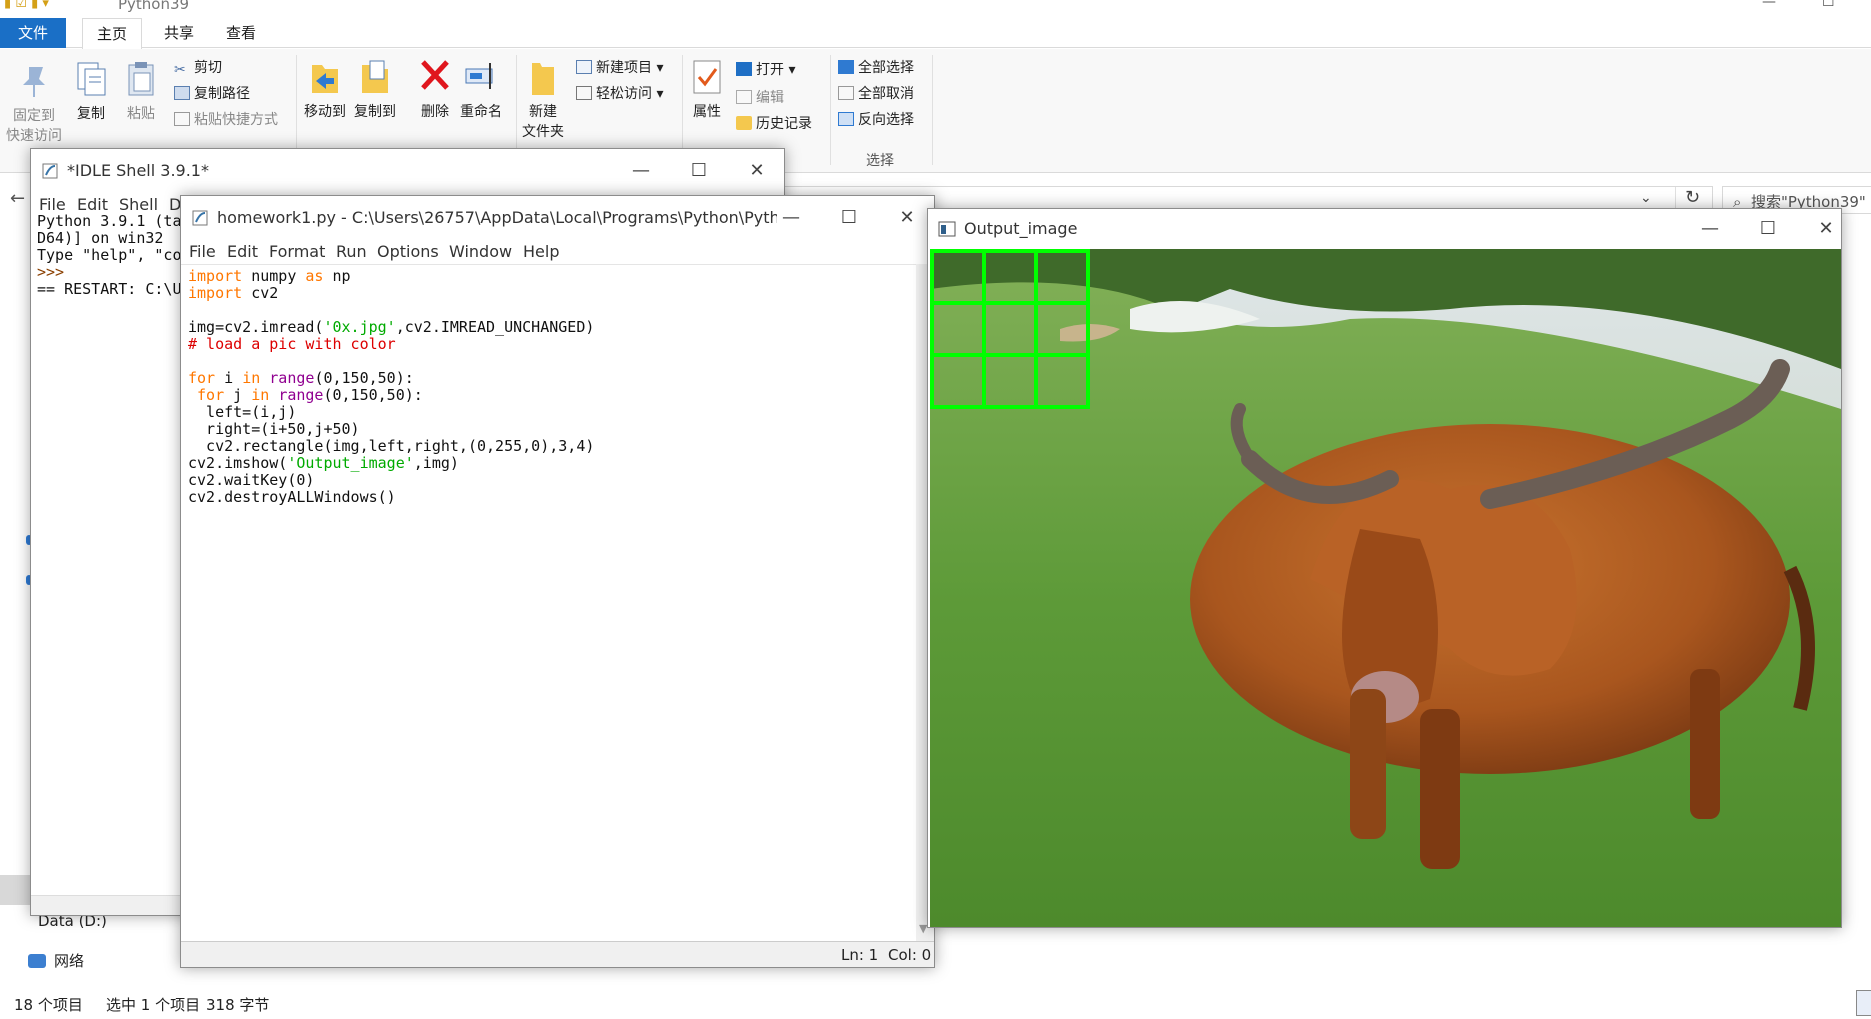  What do you see at coordinates (34, 82) in the screenshot?
I see `pin-icon` at bounding box center [34, 82].